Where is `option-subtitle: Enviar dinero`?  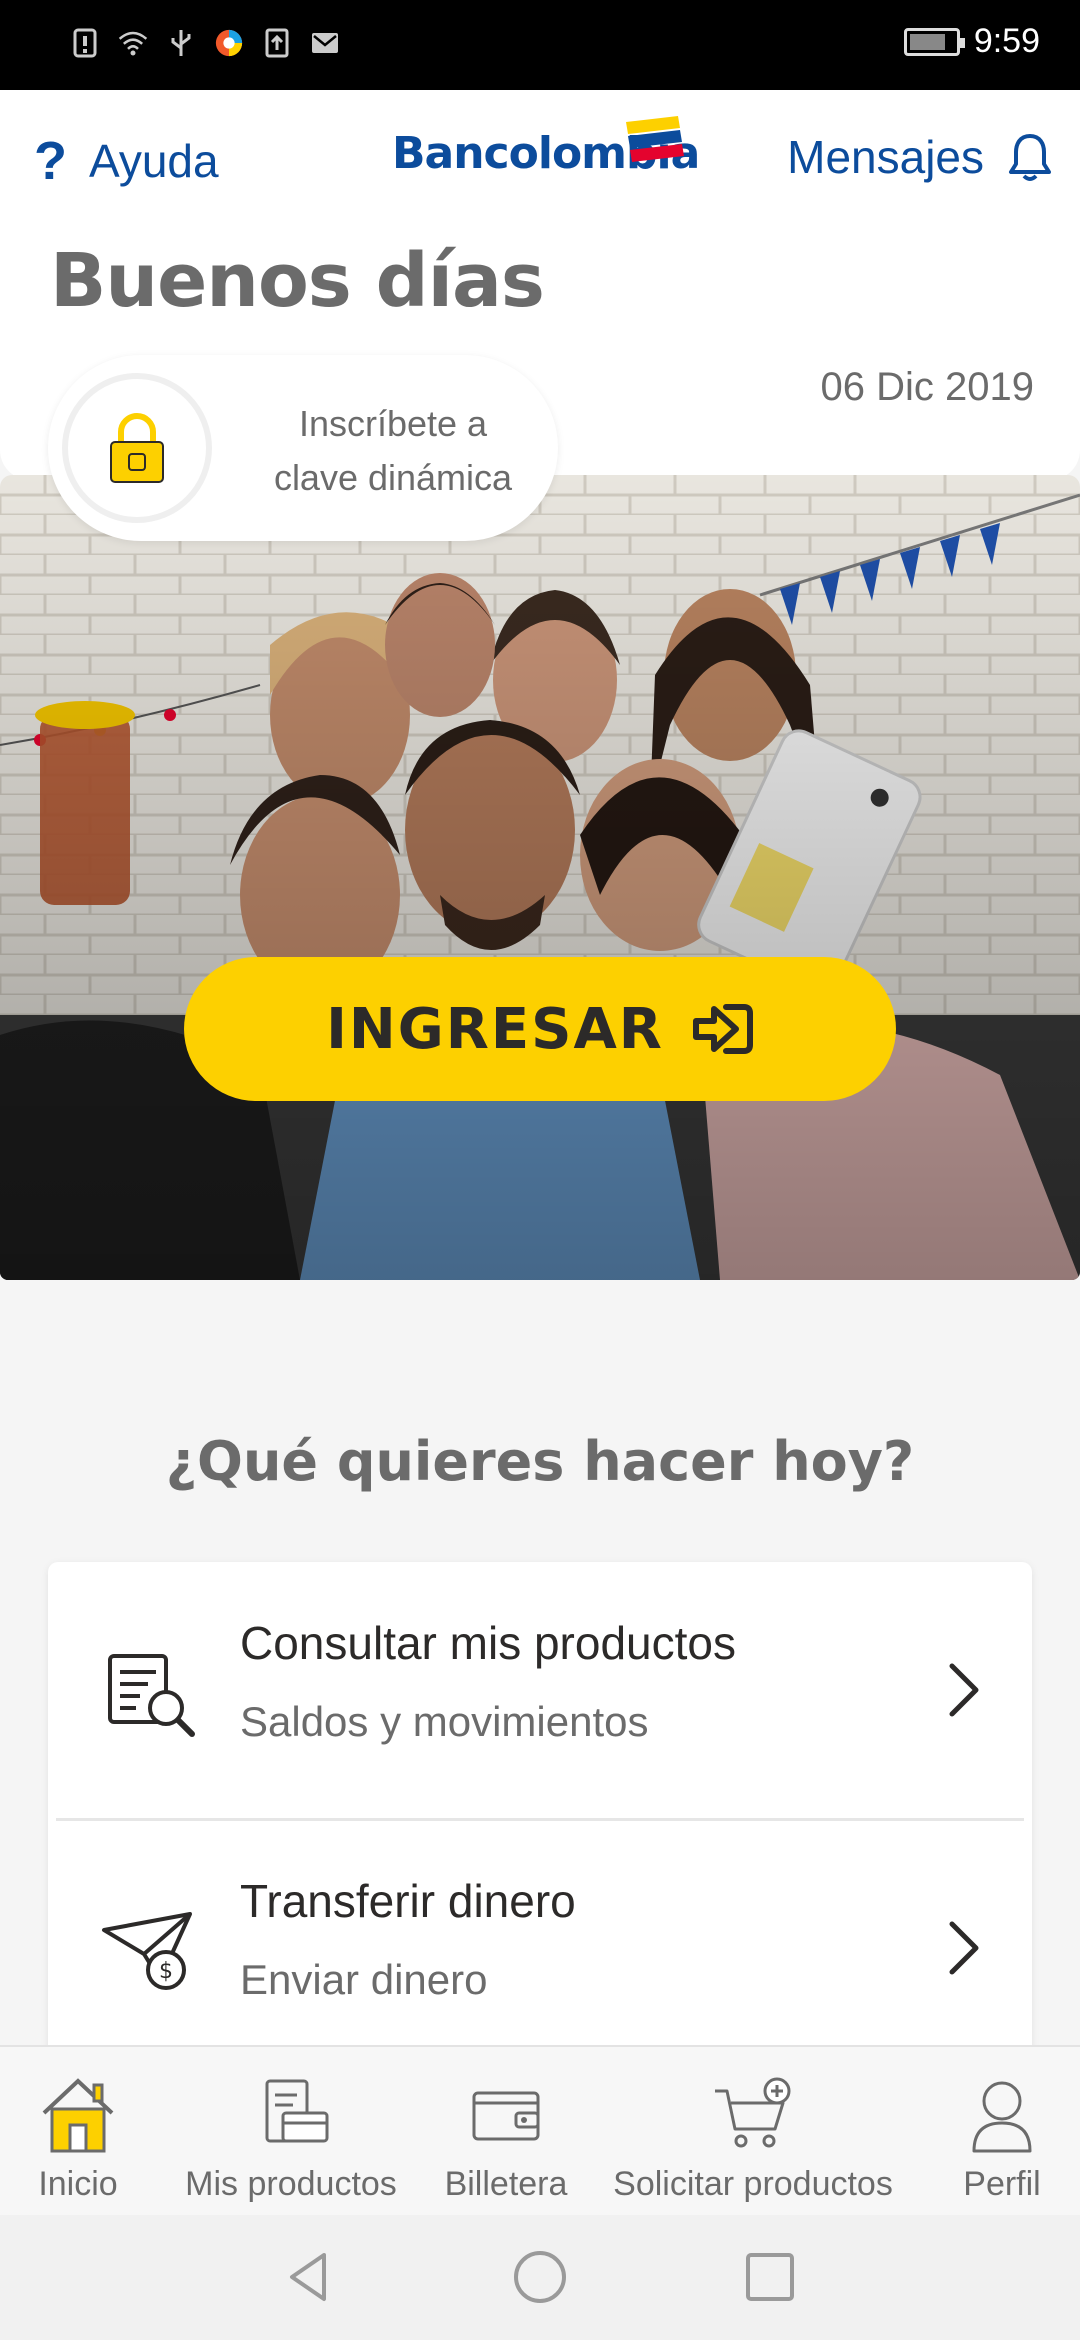
option-subtitle: Enviar dinero is located at coordinates (364, 1979).